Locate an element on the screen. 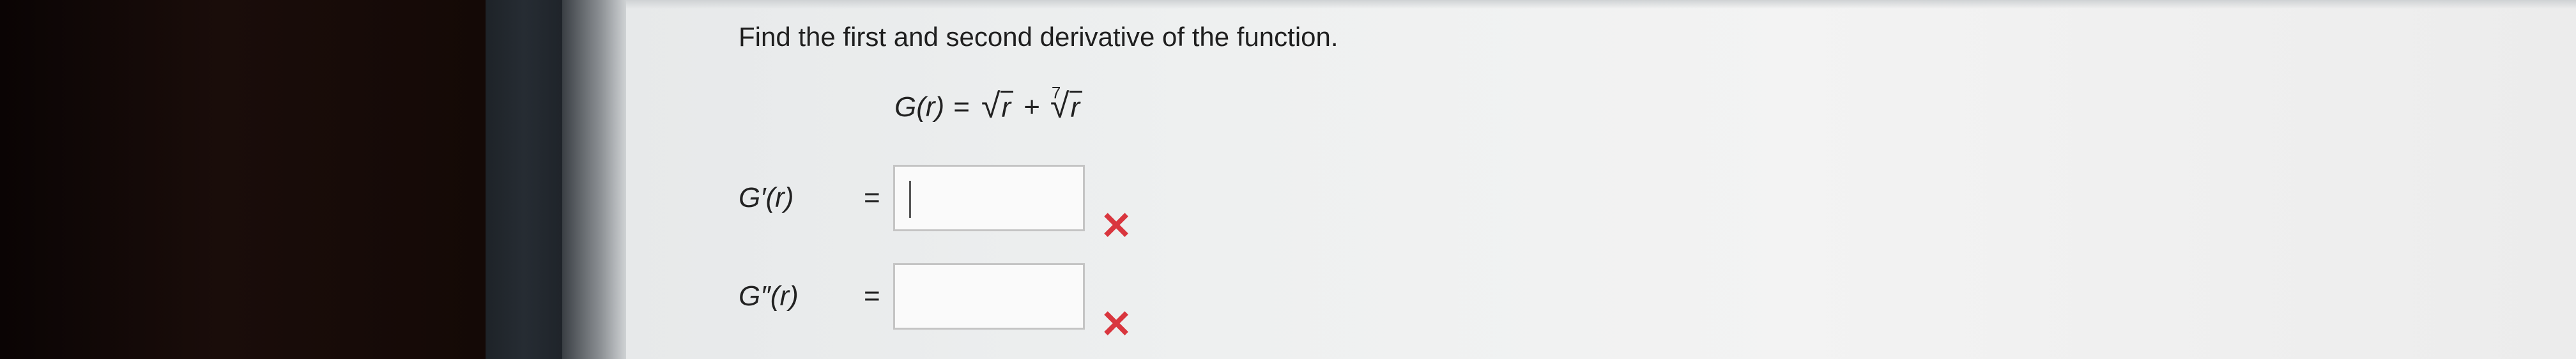 The width and height of the screenshot is (2576, 359). radical-sign-icon: √ is located at coordinates (990, 106).